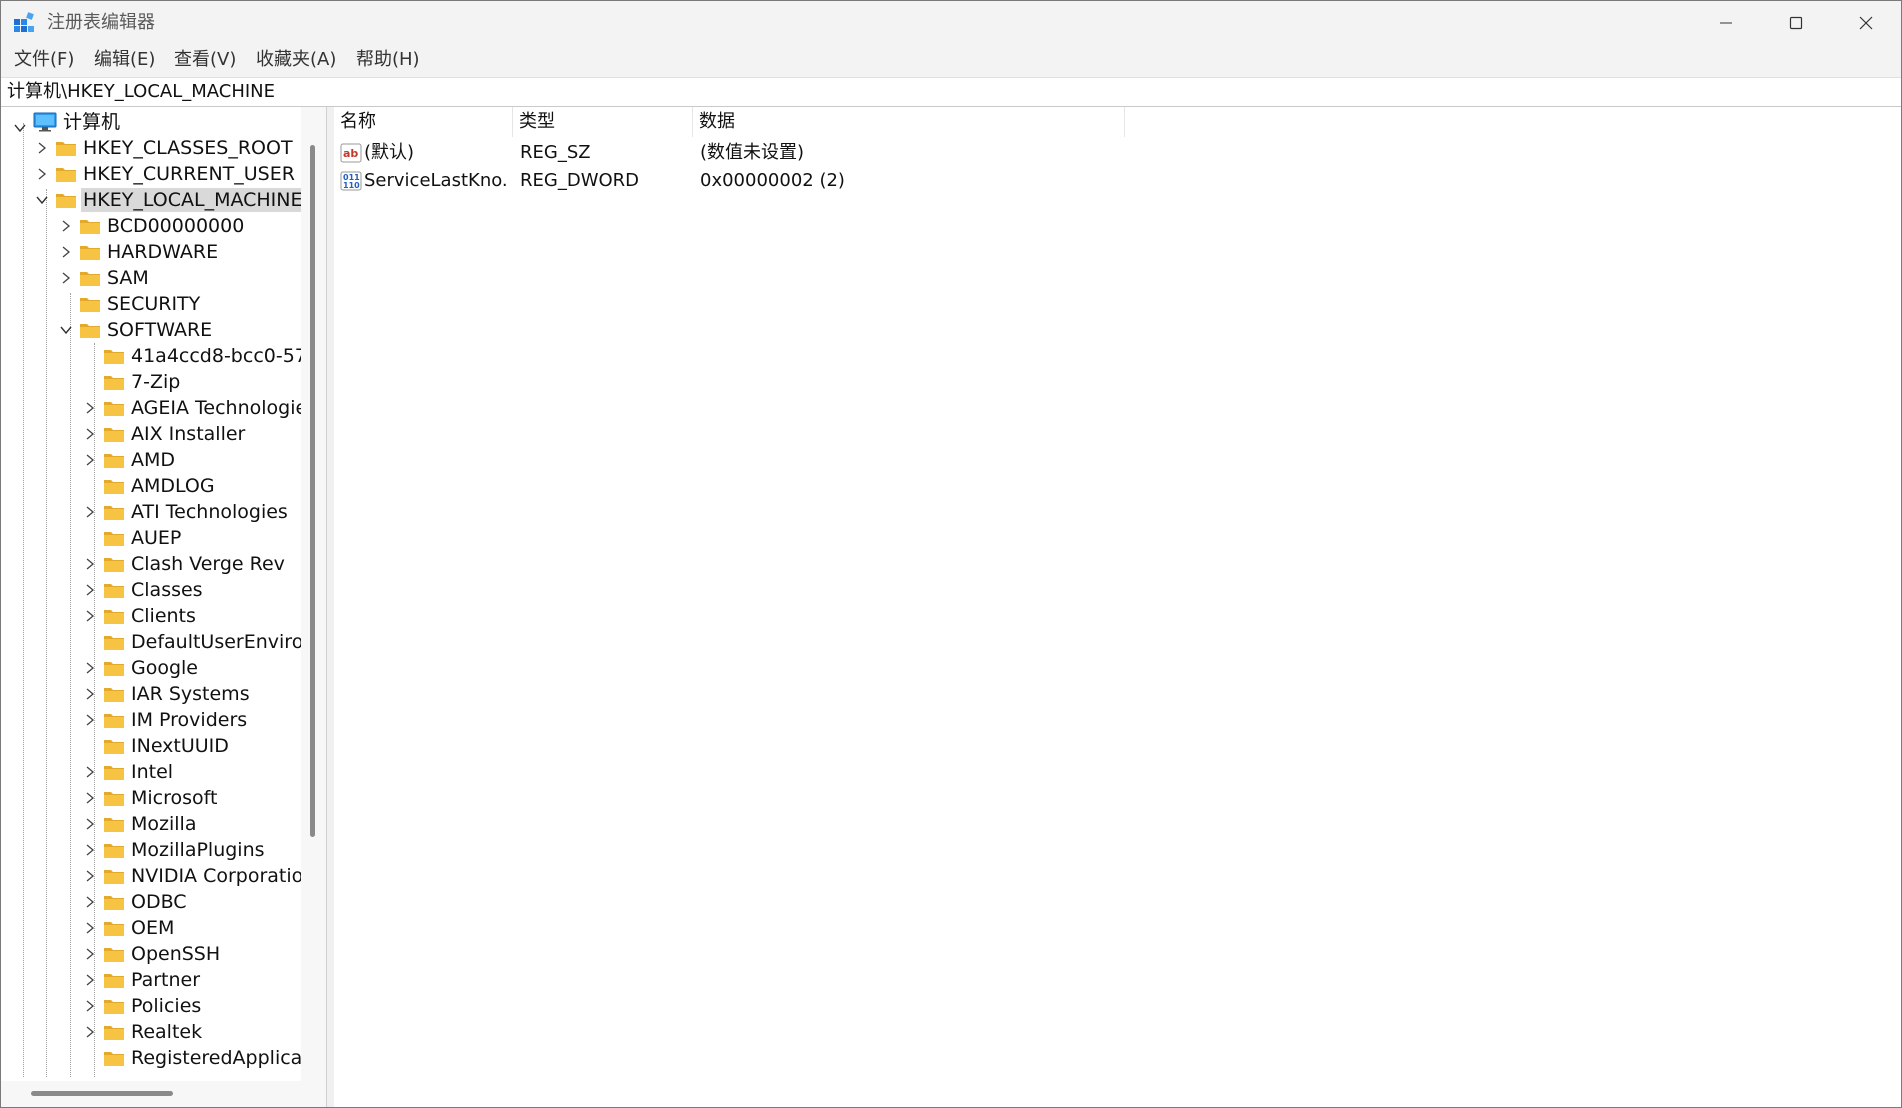  I want to click on tree-item-auep: AUEP, so click(143, 538).